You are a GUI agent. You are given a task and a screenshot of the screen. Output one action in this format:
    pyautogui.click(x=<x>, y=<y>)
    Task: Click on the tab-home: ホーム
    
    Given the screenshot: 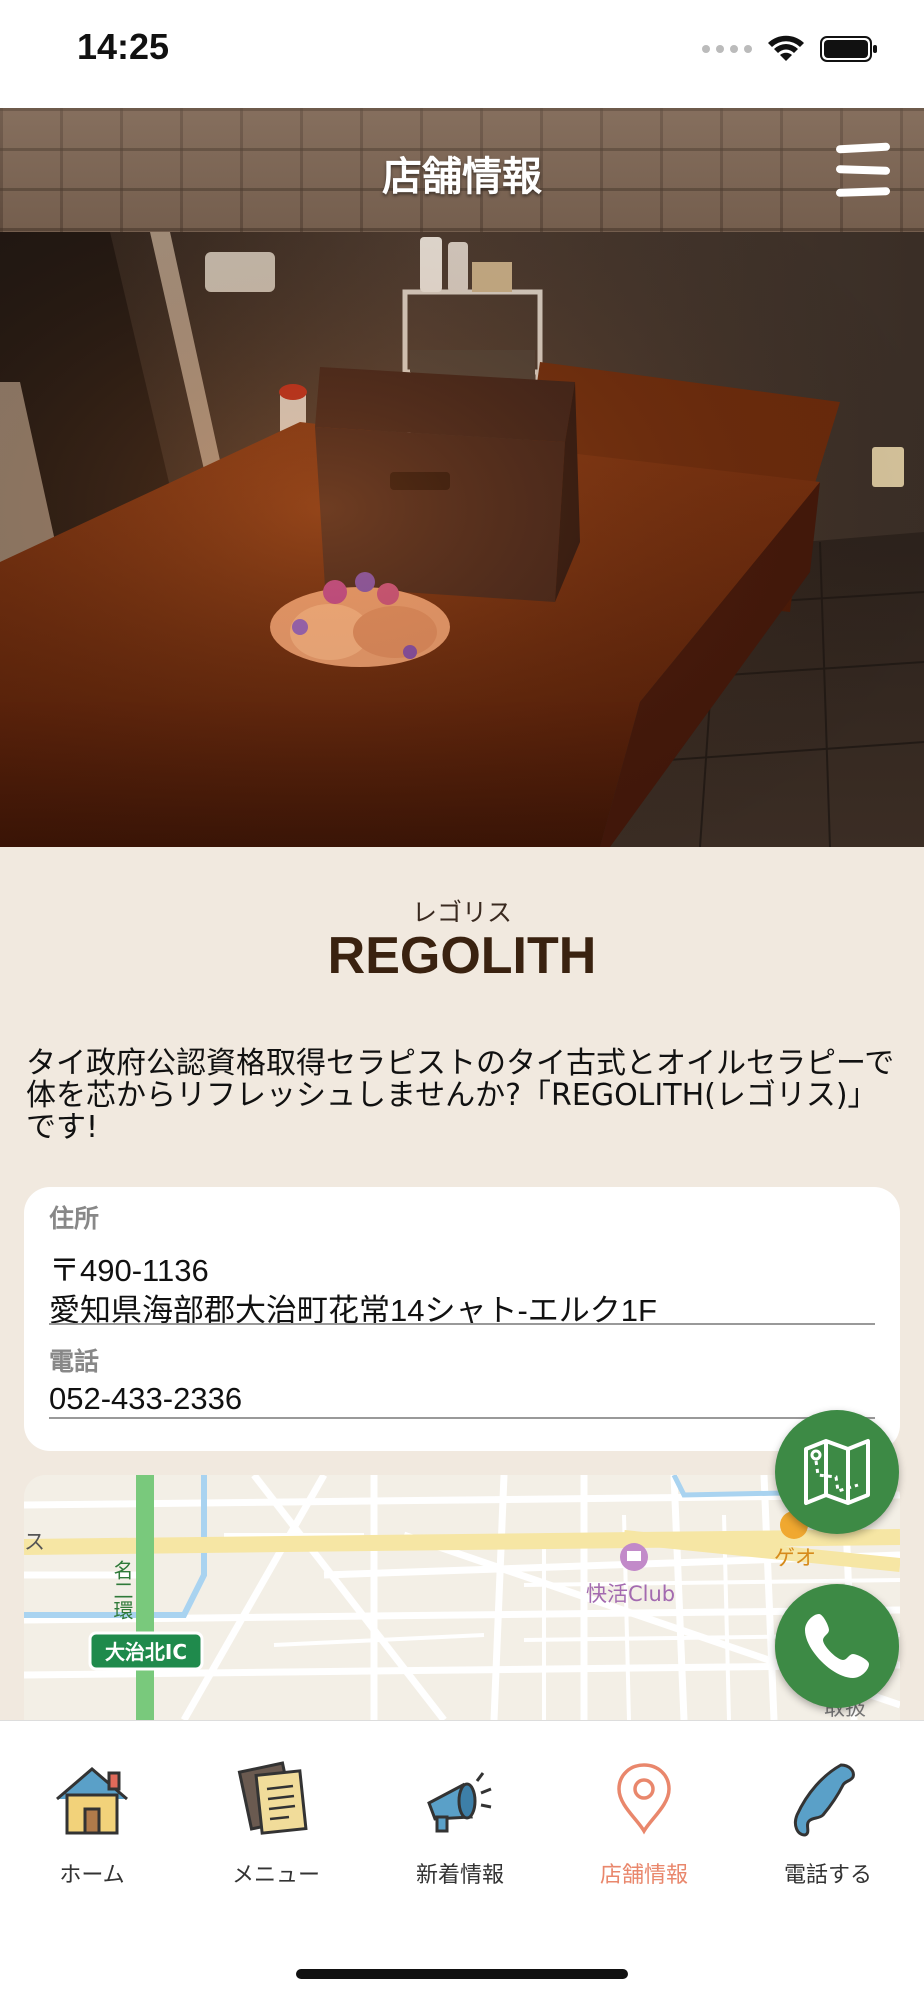 What is the action you would take?
    pyautogui.click(x=92, y=1824)
    